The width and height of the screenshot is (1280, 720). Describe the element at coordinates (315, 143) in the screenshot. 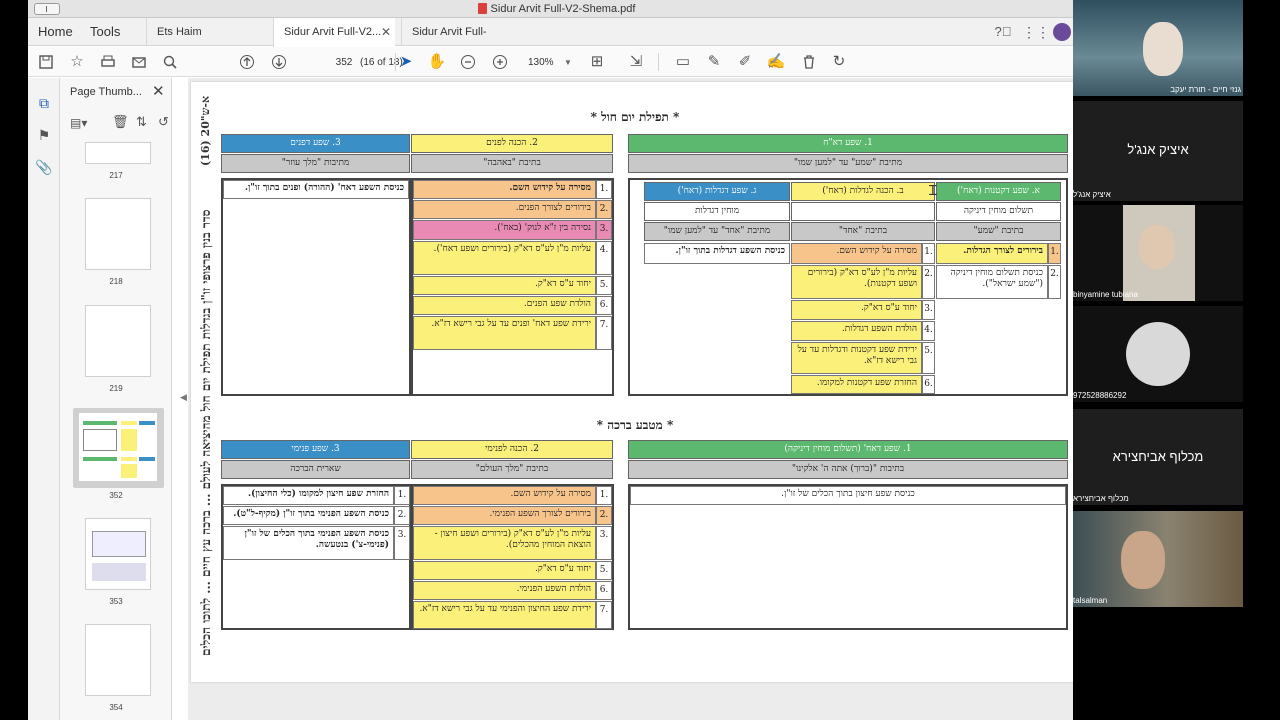

I see `column-header: 3. שפע דפנים` at that location.